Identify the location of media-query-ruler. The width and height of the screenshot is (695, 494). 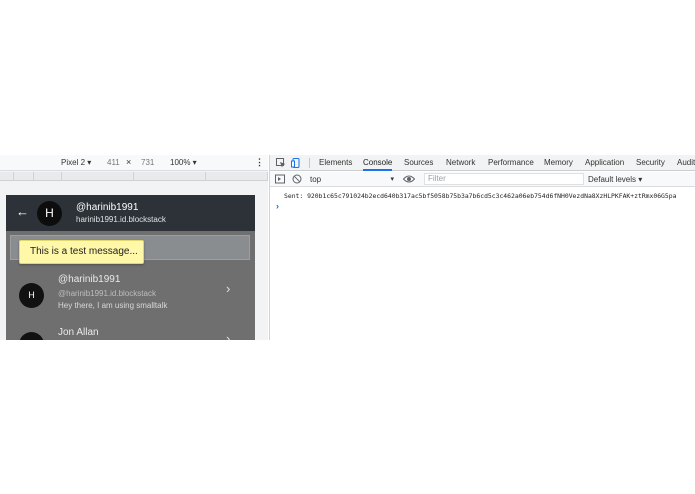
(134, 176).